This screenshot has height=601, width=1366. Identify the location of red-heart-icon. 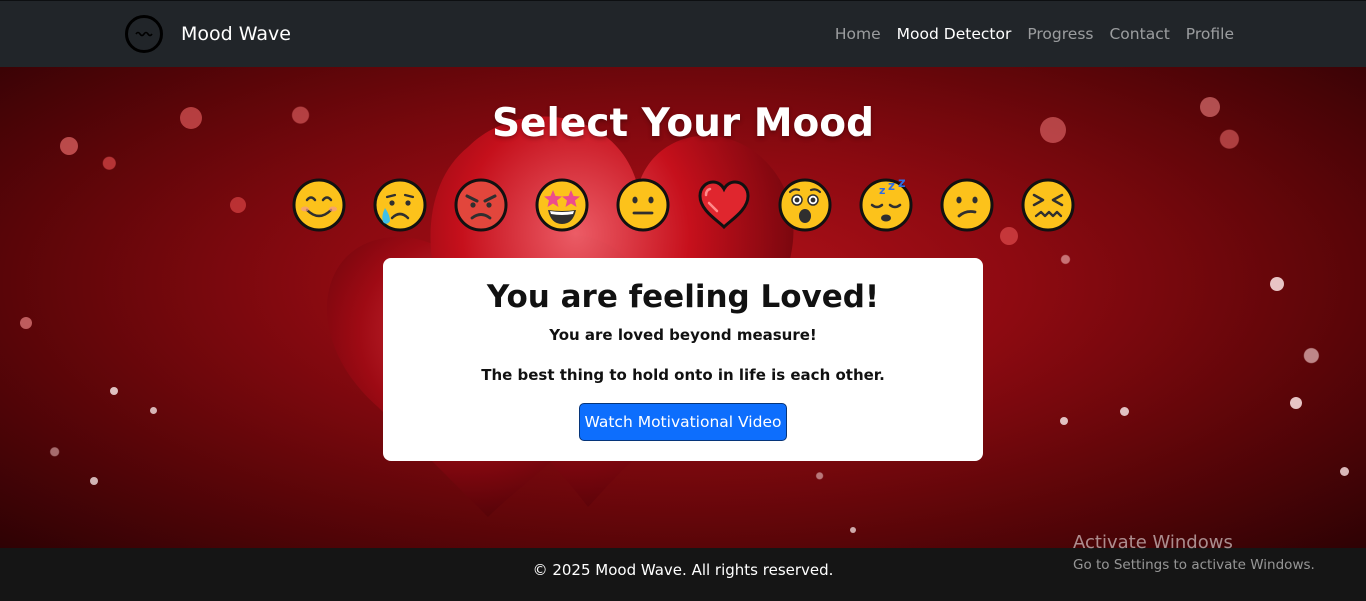
(724, 205).